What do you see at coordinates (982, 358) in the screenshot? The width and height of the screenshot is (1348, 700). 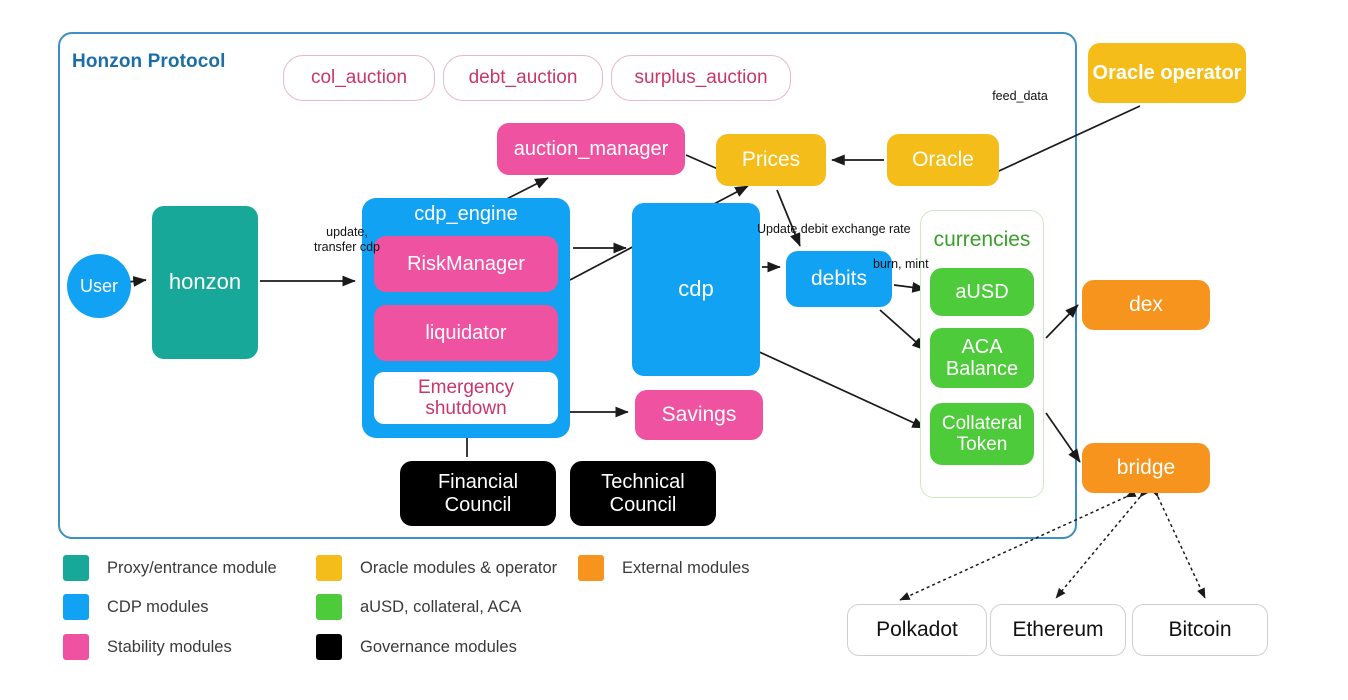 I see `node-aca-balance: ACA Balance` at bounding box center [982, 358].